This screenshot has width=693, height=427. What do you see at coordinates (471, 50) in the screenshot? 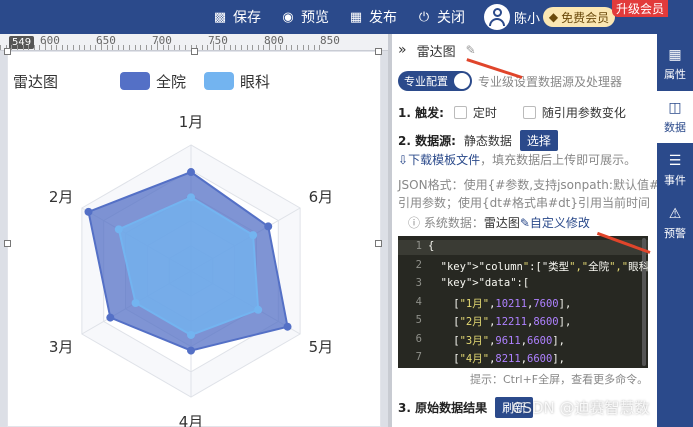
I see `edit-icon: ✎` at bounding box center [471, 50].